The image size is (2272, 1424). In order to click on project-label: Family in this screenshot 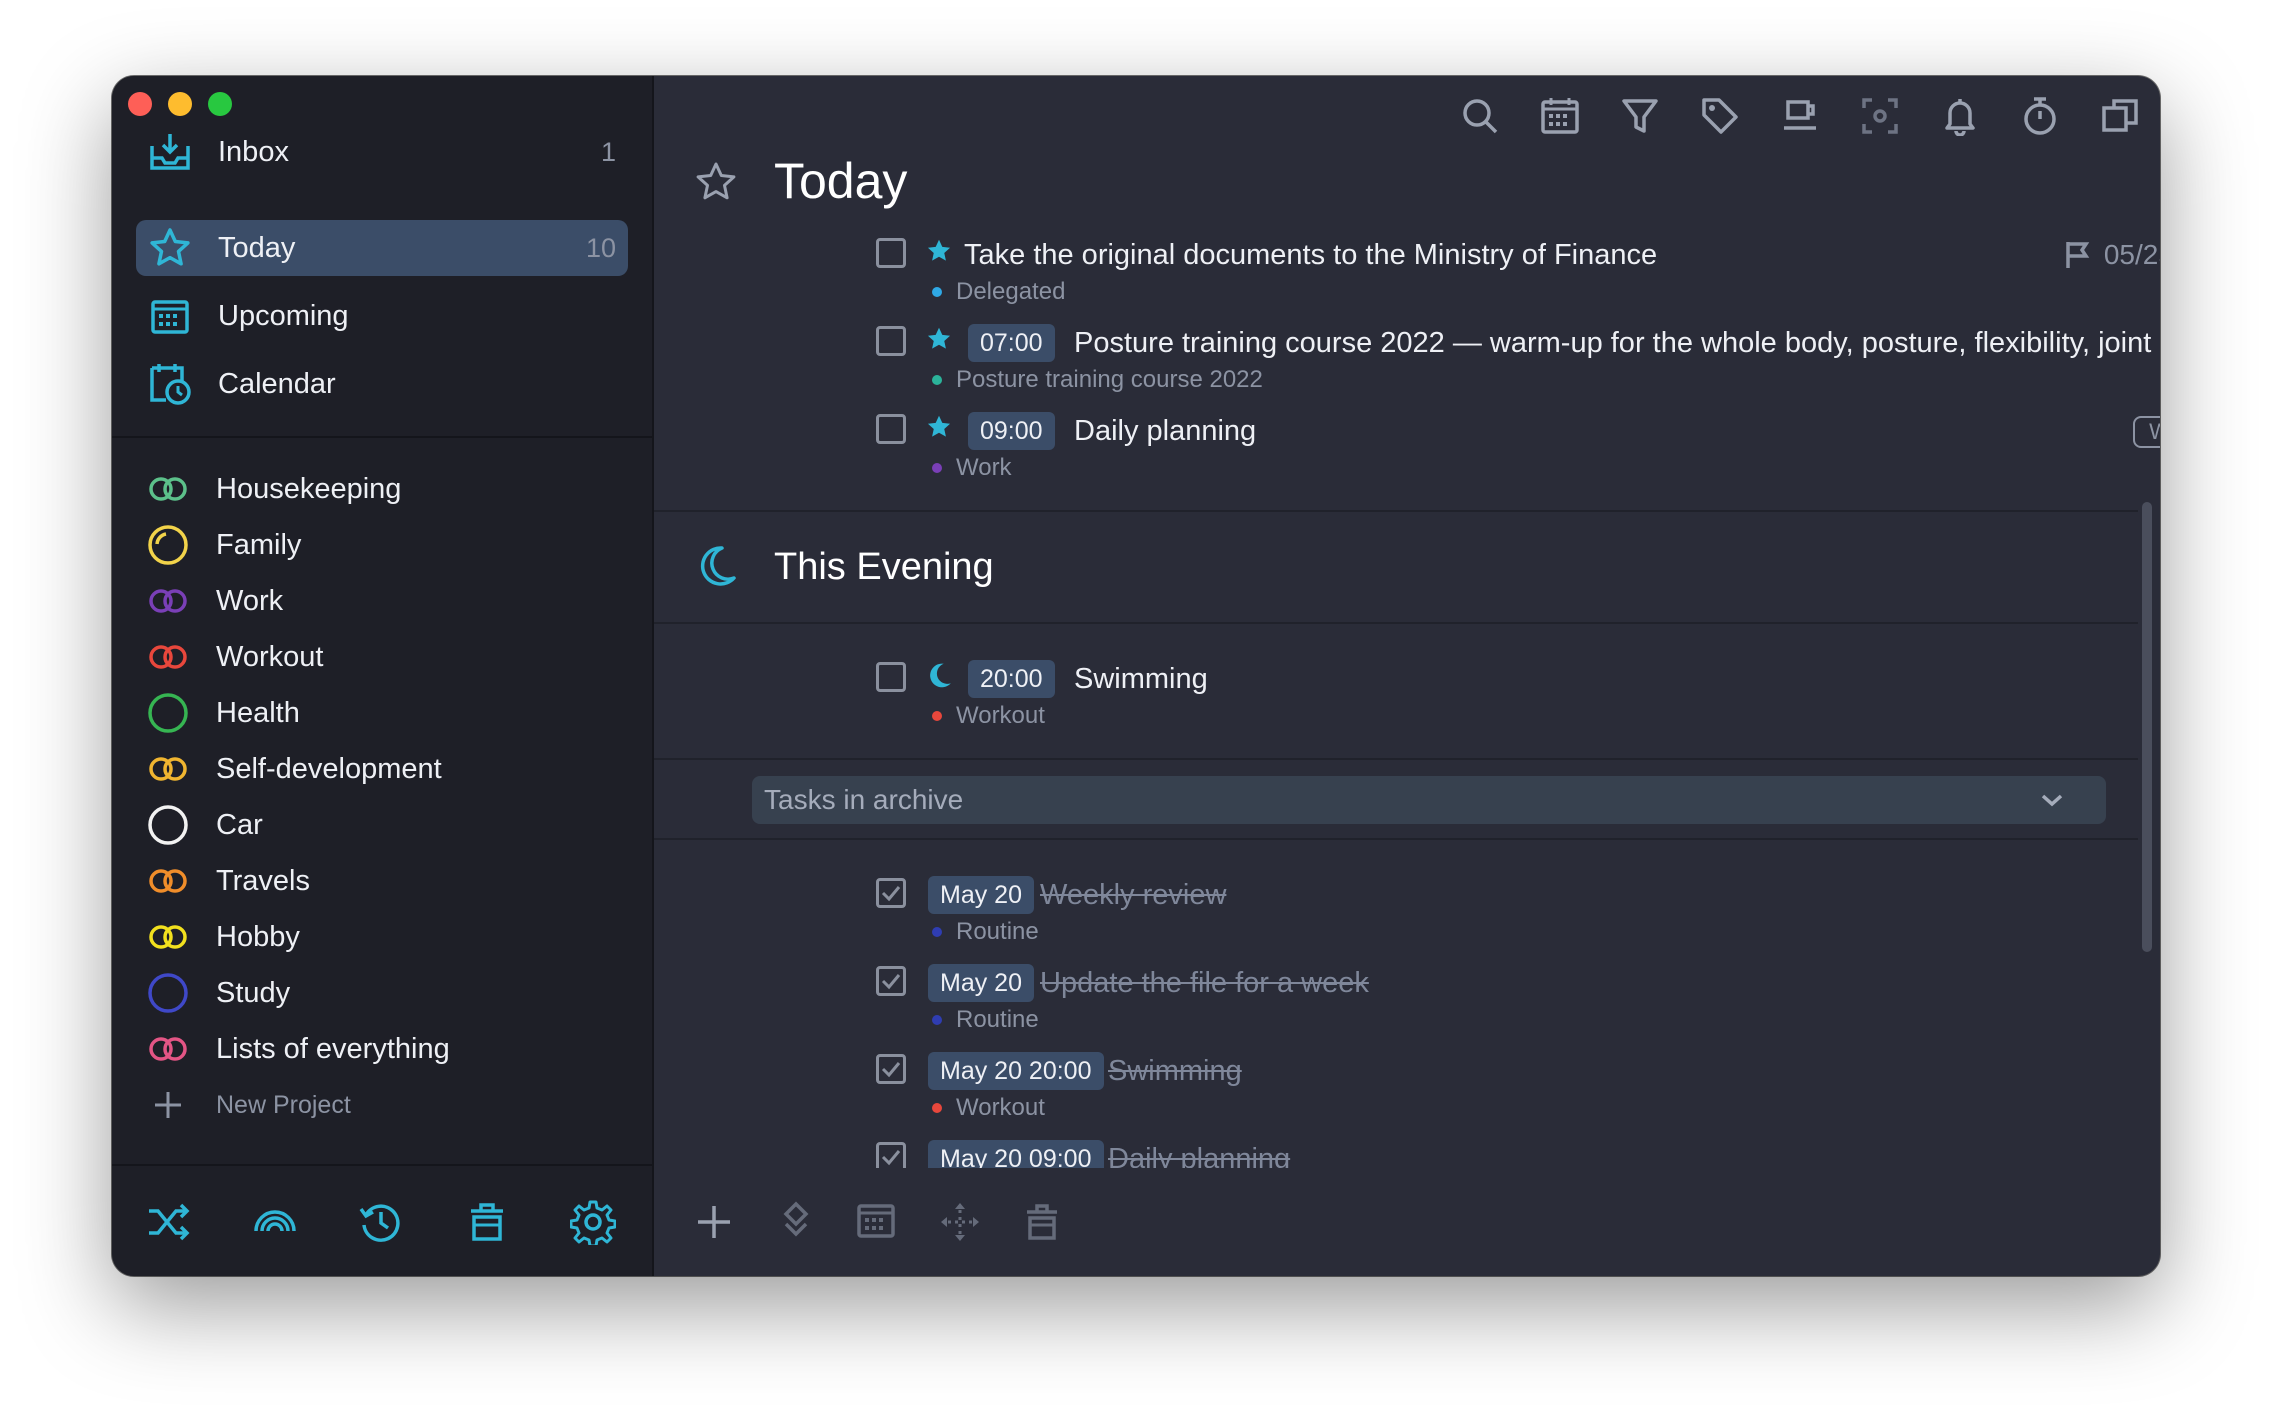, I will do `click(259, 544)`.